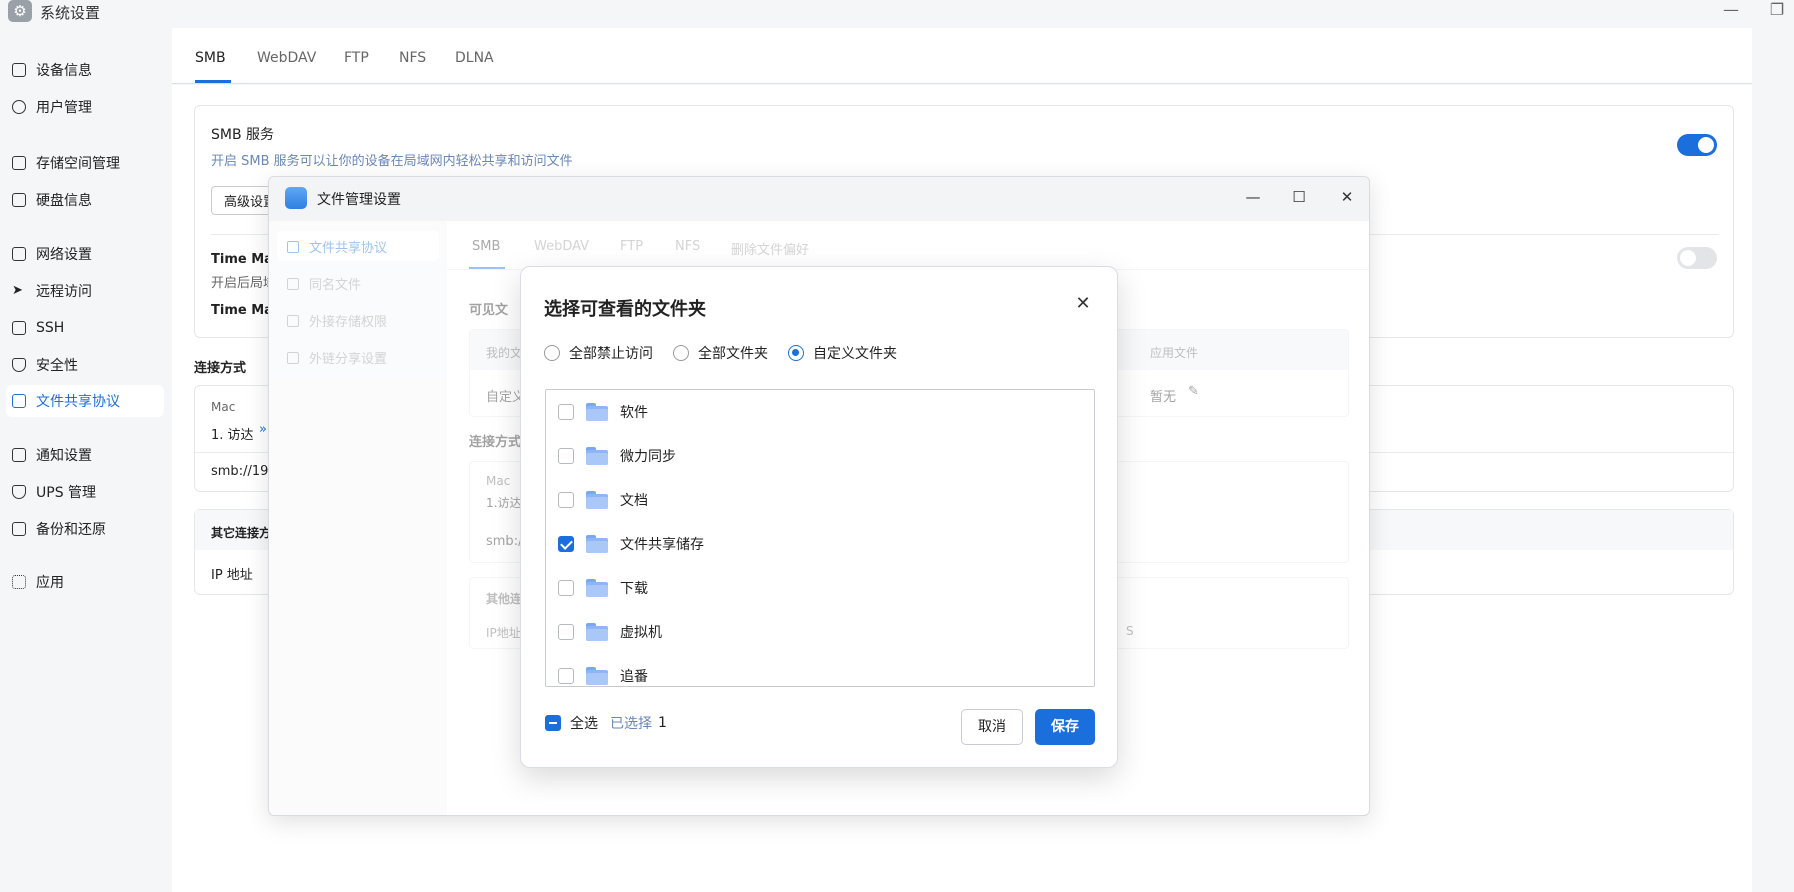  What do you see at coordinates (243, 135) in the screenshot?
I see `smb-service-title: SMB 服务` at bounding box center [243, 135].